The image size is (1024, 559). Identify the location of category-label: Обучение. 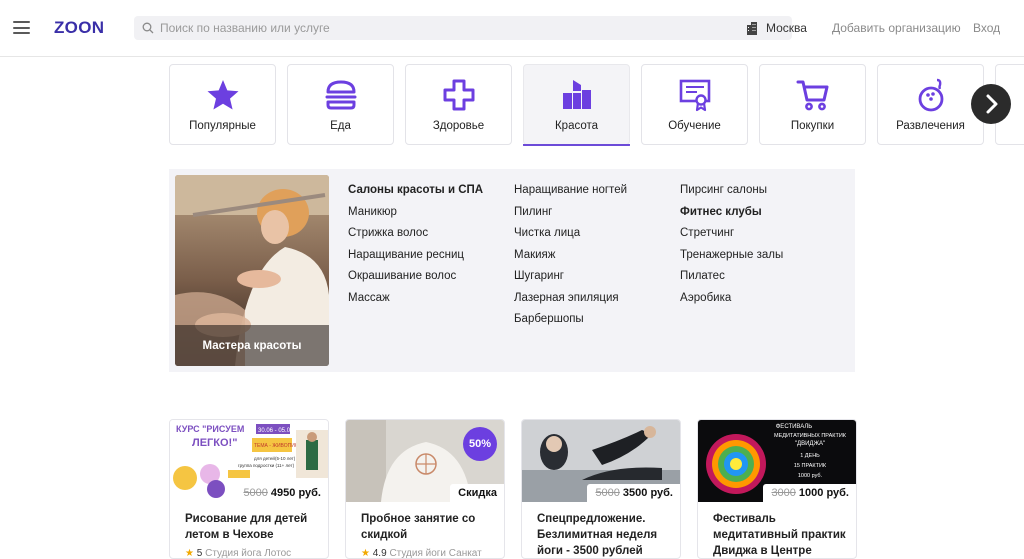
(694, 126).